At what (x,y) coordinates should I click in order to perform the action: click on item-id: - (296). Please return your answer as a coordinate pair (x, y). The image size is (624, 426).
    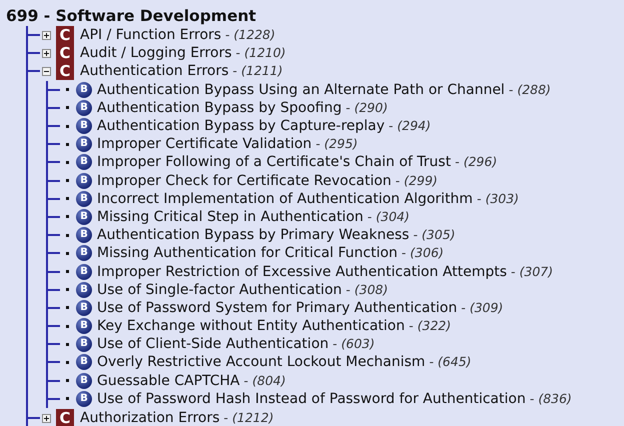
    Looking at the image, I should click on (476, 162).